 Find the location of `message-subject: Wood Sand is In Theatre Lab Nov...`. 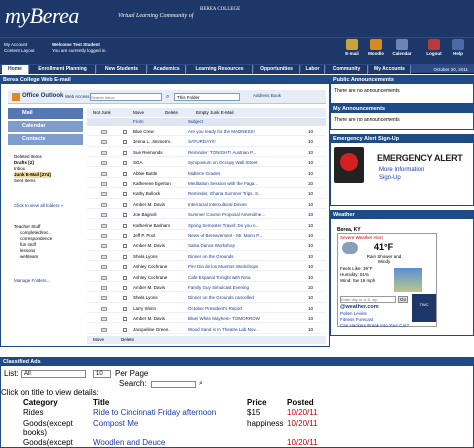

message-subject: Wood Sand is In Theatre Lab Nov... is located at coordinates (248, 330).